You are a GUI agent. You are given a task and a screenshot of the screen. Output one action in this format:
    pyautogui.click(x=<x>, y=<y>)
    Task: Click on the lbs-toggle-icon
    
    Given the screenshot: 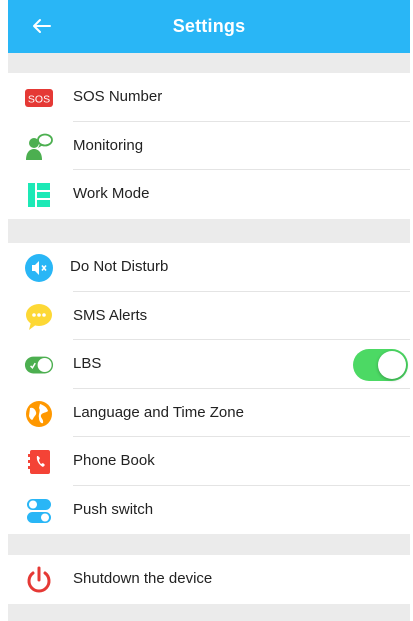 What is the action you would take?
    pyautogui.click(x=39, y=365)
    